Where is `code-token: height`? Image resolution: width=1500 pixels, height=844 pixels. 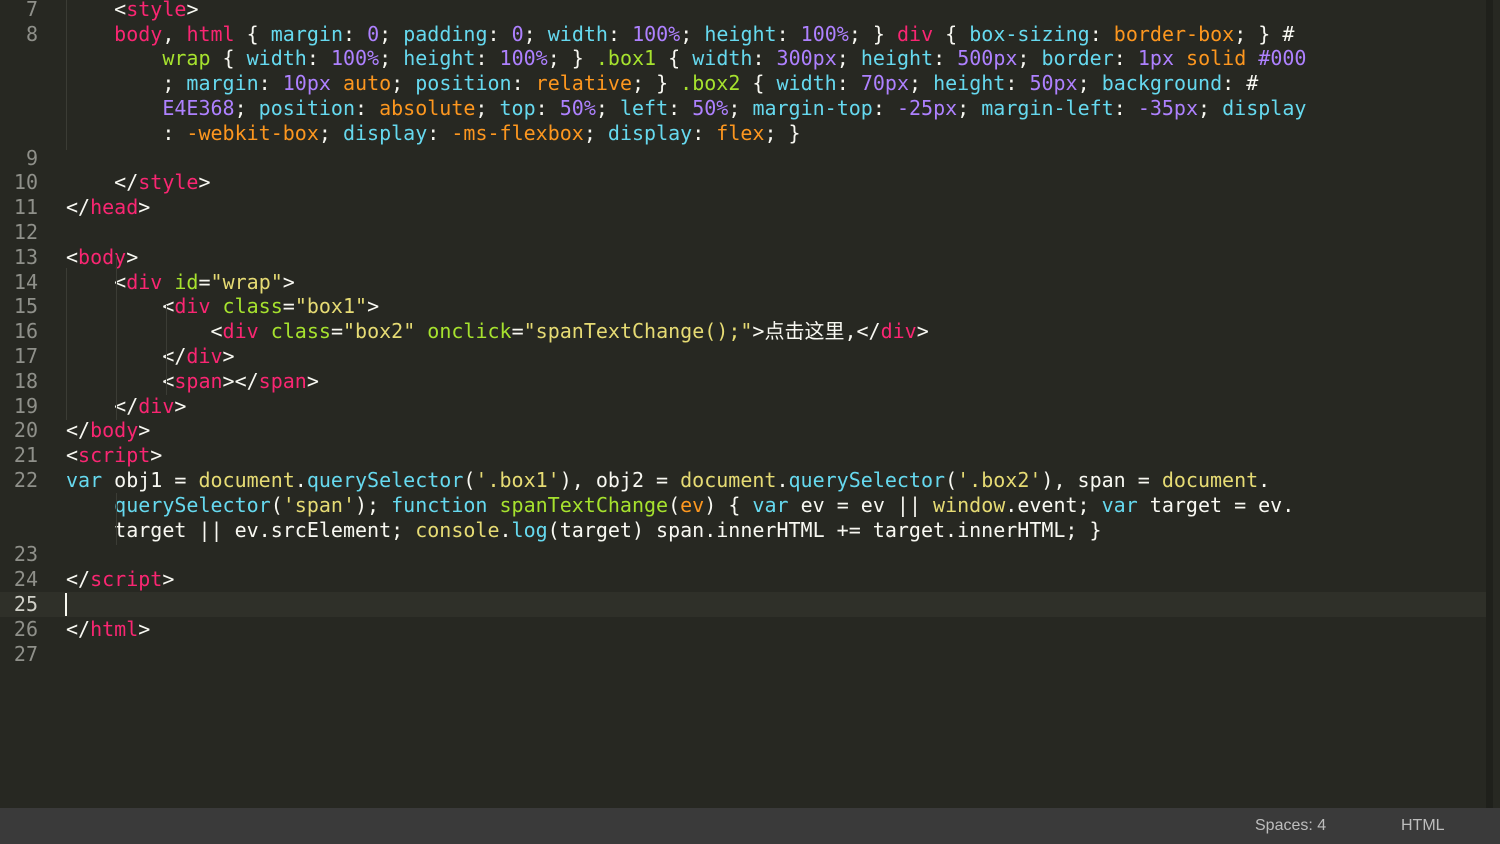 code-token: height is located at coordinates (897, 58).